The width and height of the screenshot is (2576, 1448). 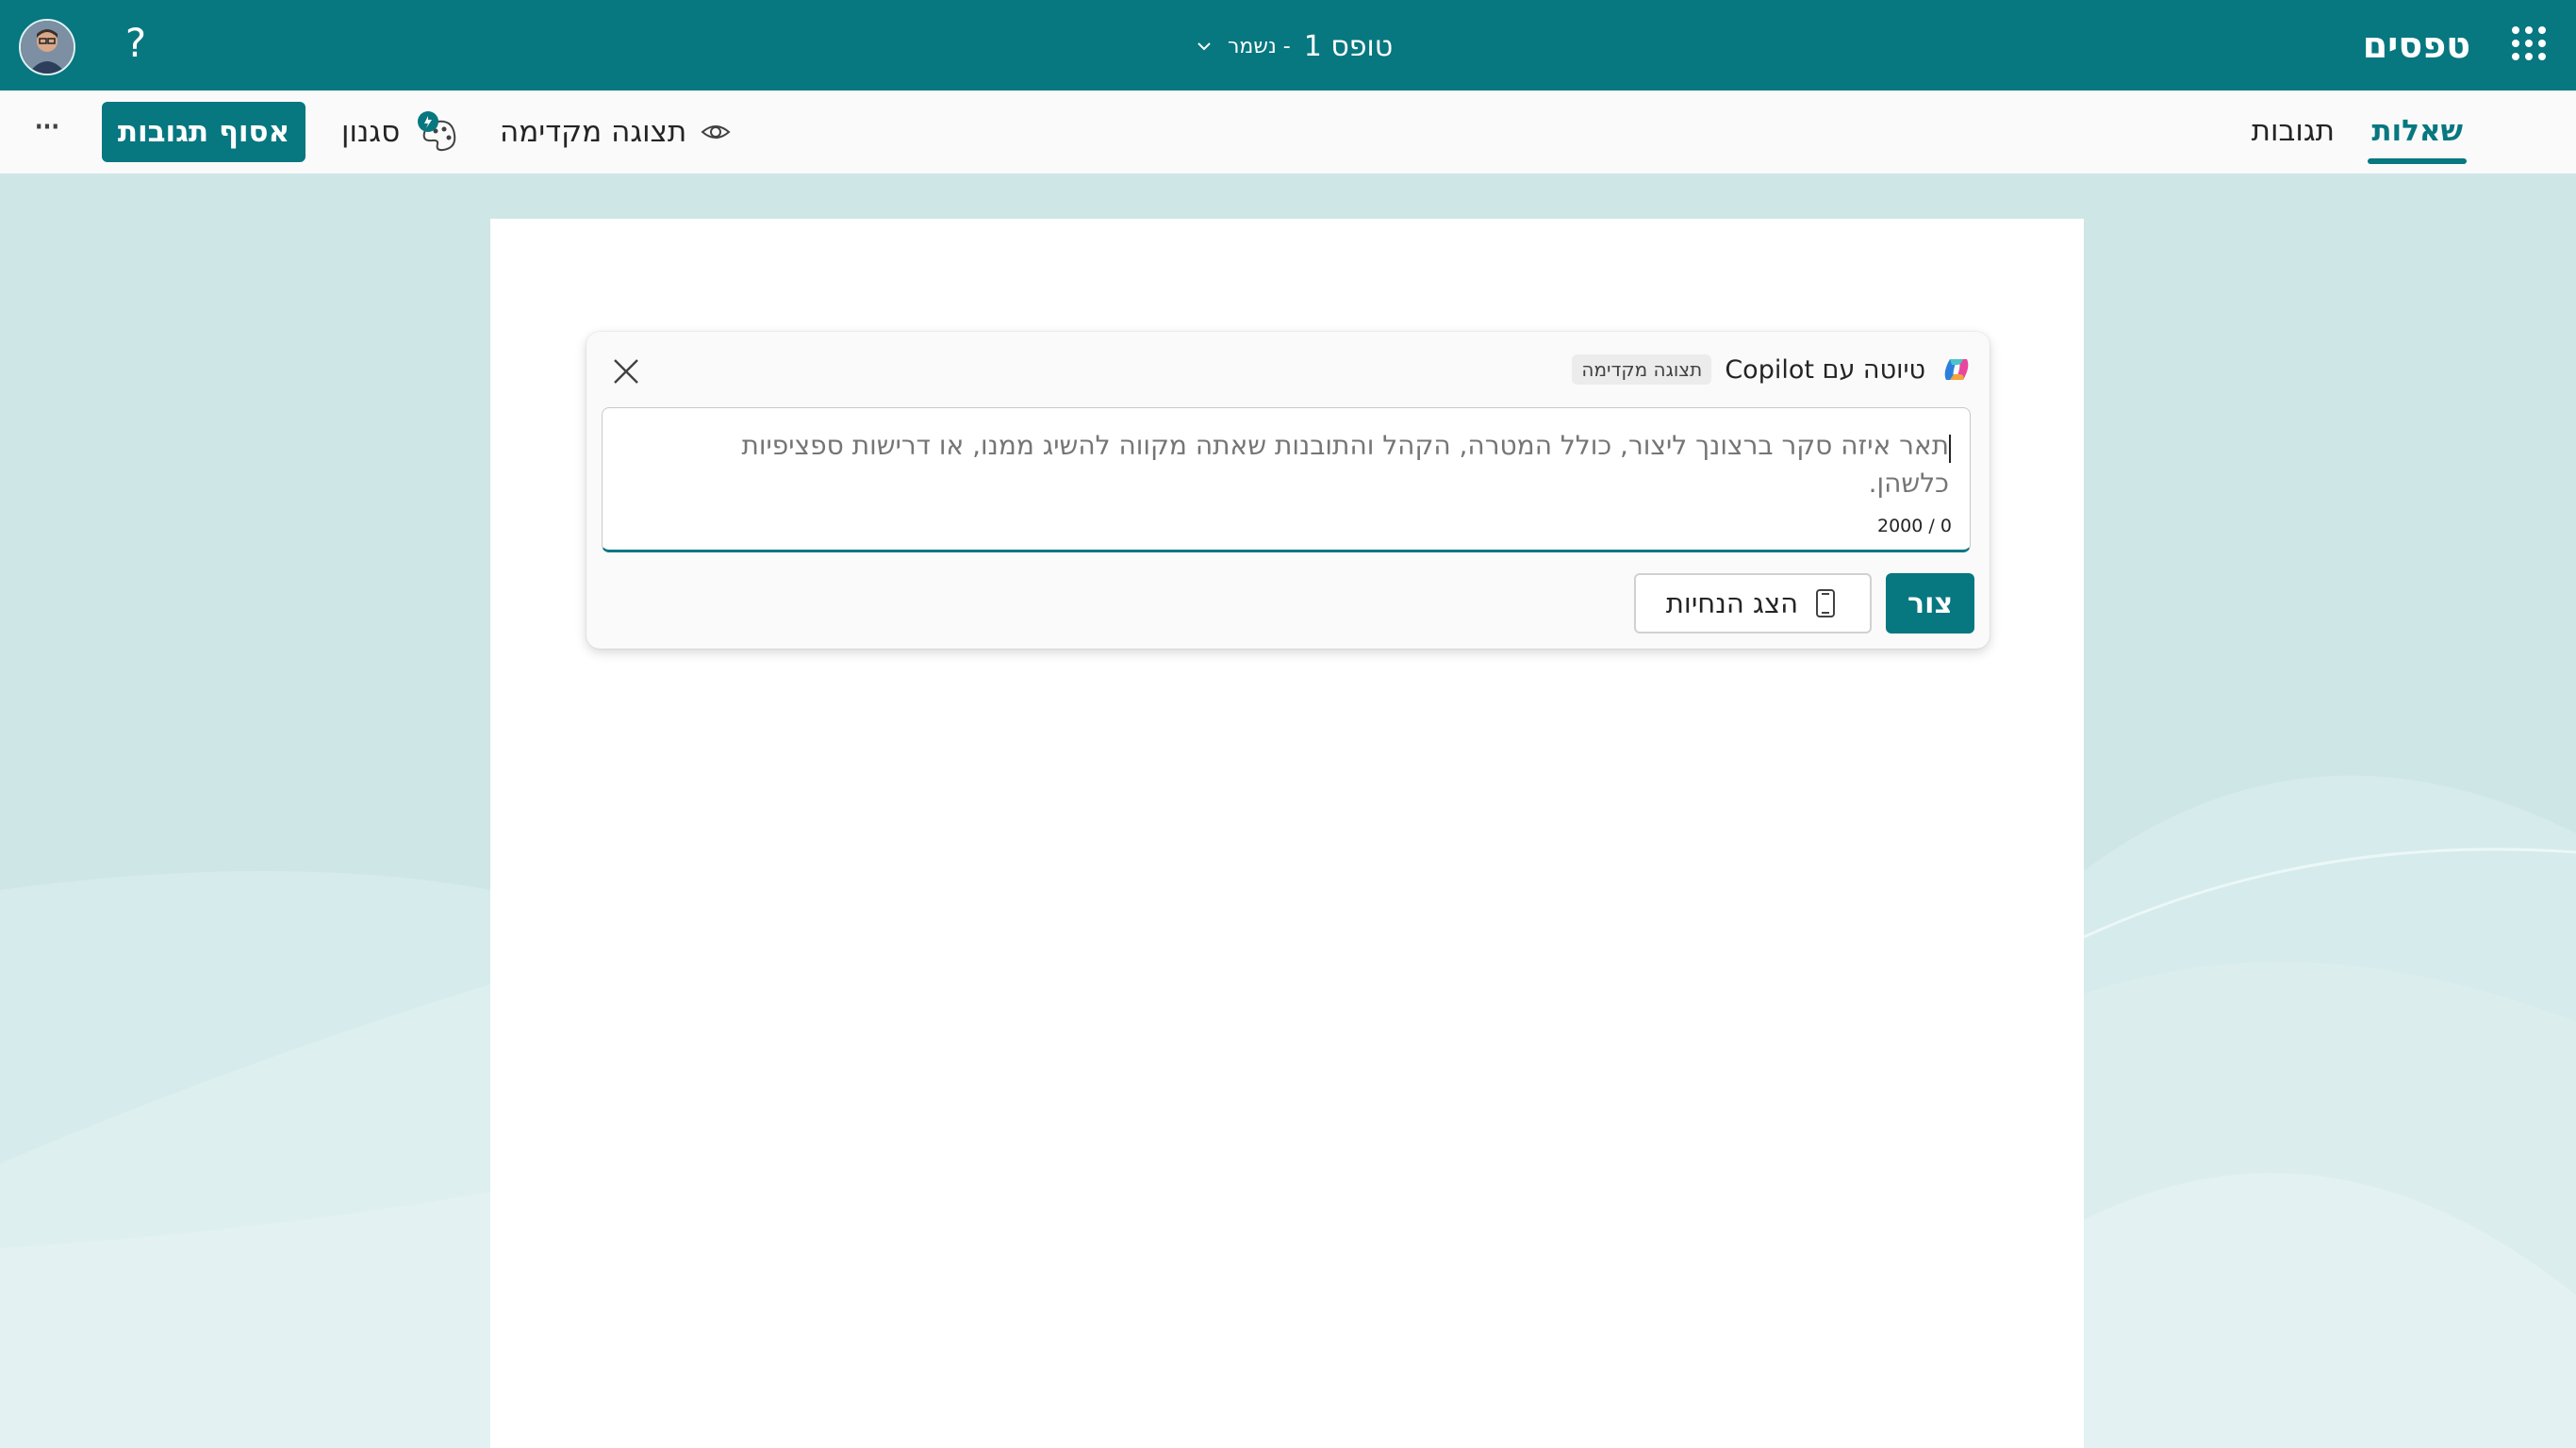 What do you see at coordinates (2293, 131) in the screenshot?
I see `tab-responses: תגובות` at bounding box center [2293, 131].